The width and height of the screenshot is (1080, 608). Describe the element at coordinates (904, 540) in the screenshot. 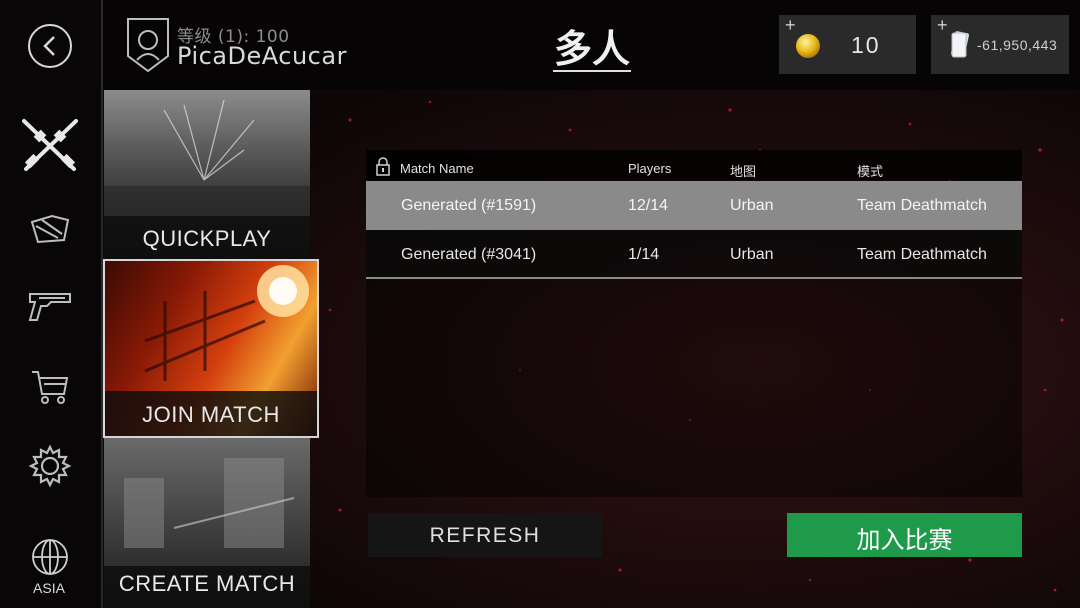

I see `join-match-button-label: 加入比赛` at that location.